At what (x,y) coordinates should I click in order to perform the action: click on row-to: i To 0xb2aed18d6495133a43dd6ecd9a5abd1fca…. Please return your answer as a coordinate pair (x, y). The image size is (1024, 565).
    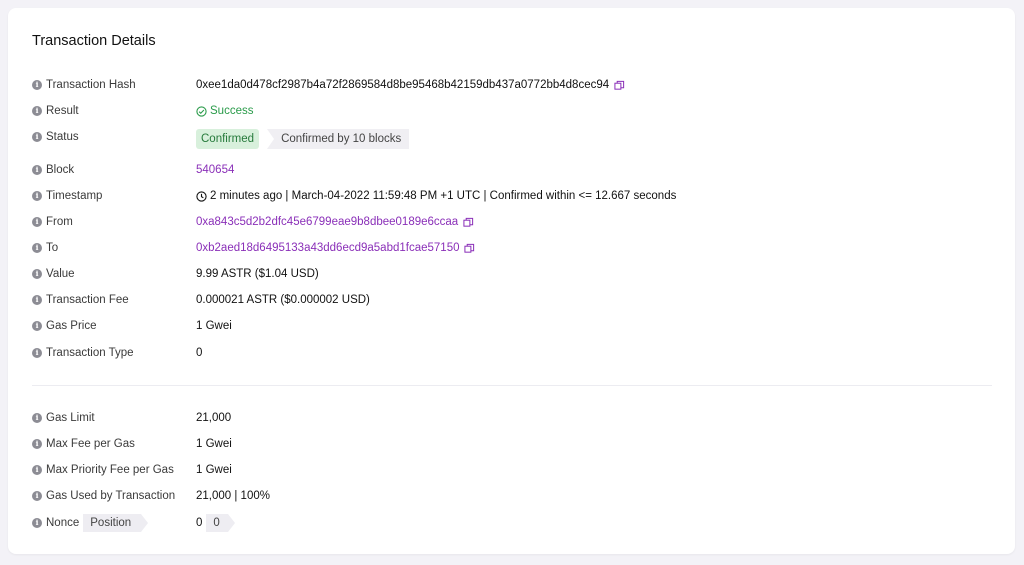
    Looking at the image, I should click on (512, 248).